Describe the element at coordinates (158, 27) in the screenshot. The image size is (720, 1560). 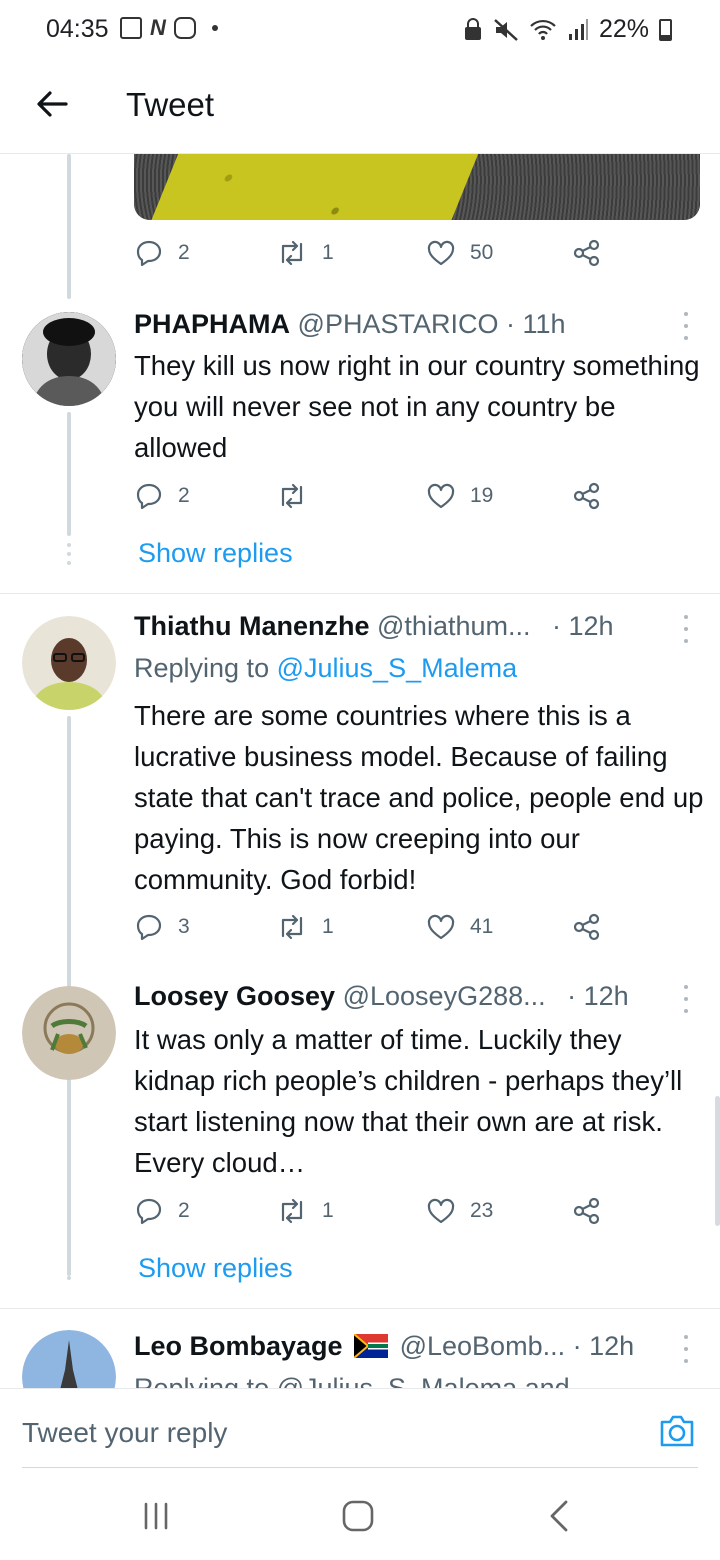
I see `n-app-icon: N` at that location.